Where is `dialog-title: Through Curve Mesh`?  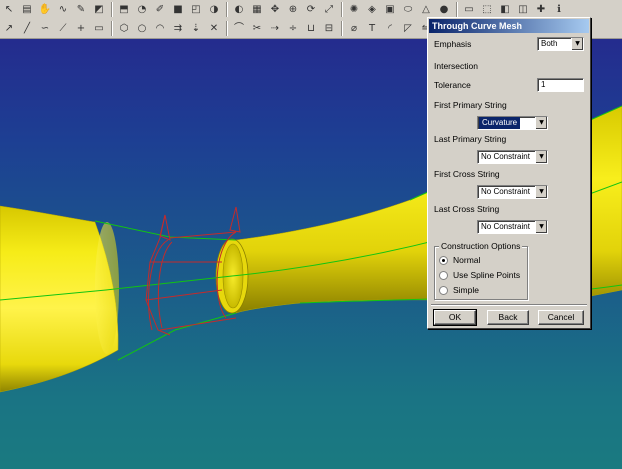
dialog-title: Through Curve Mesh is located at coordinates (509, 26).